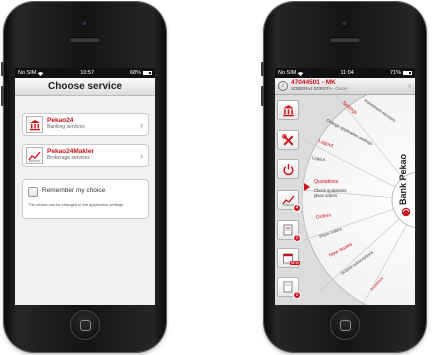  Describe the element at coordinates (141, 73) in the screenshot. I see `battery-indicator: 68%` at that location.